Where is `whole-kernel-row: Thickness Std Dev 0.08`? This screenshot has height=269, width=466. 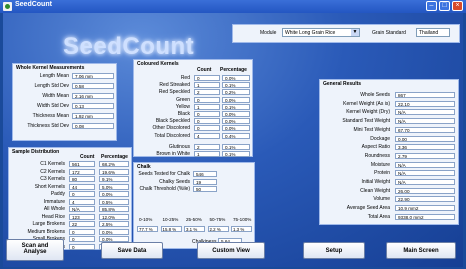
whole-kernel-row: Thickness Std Dev 0.08 is located at coordinates (64, 126).